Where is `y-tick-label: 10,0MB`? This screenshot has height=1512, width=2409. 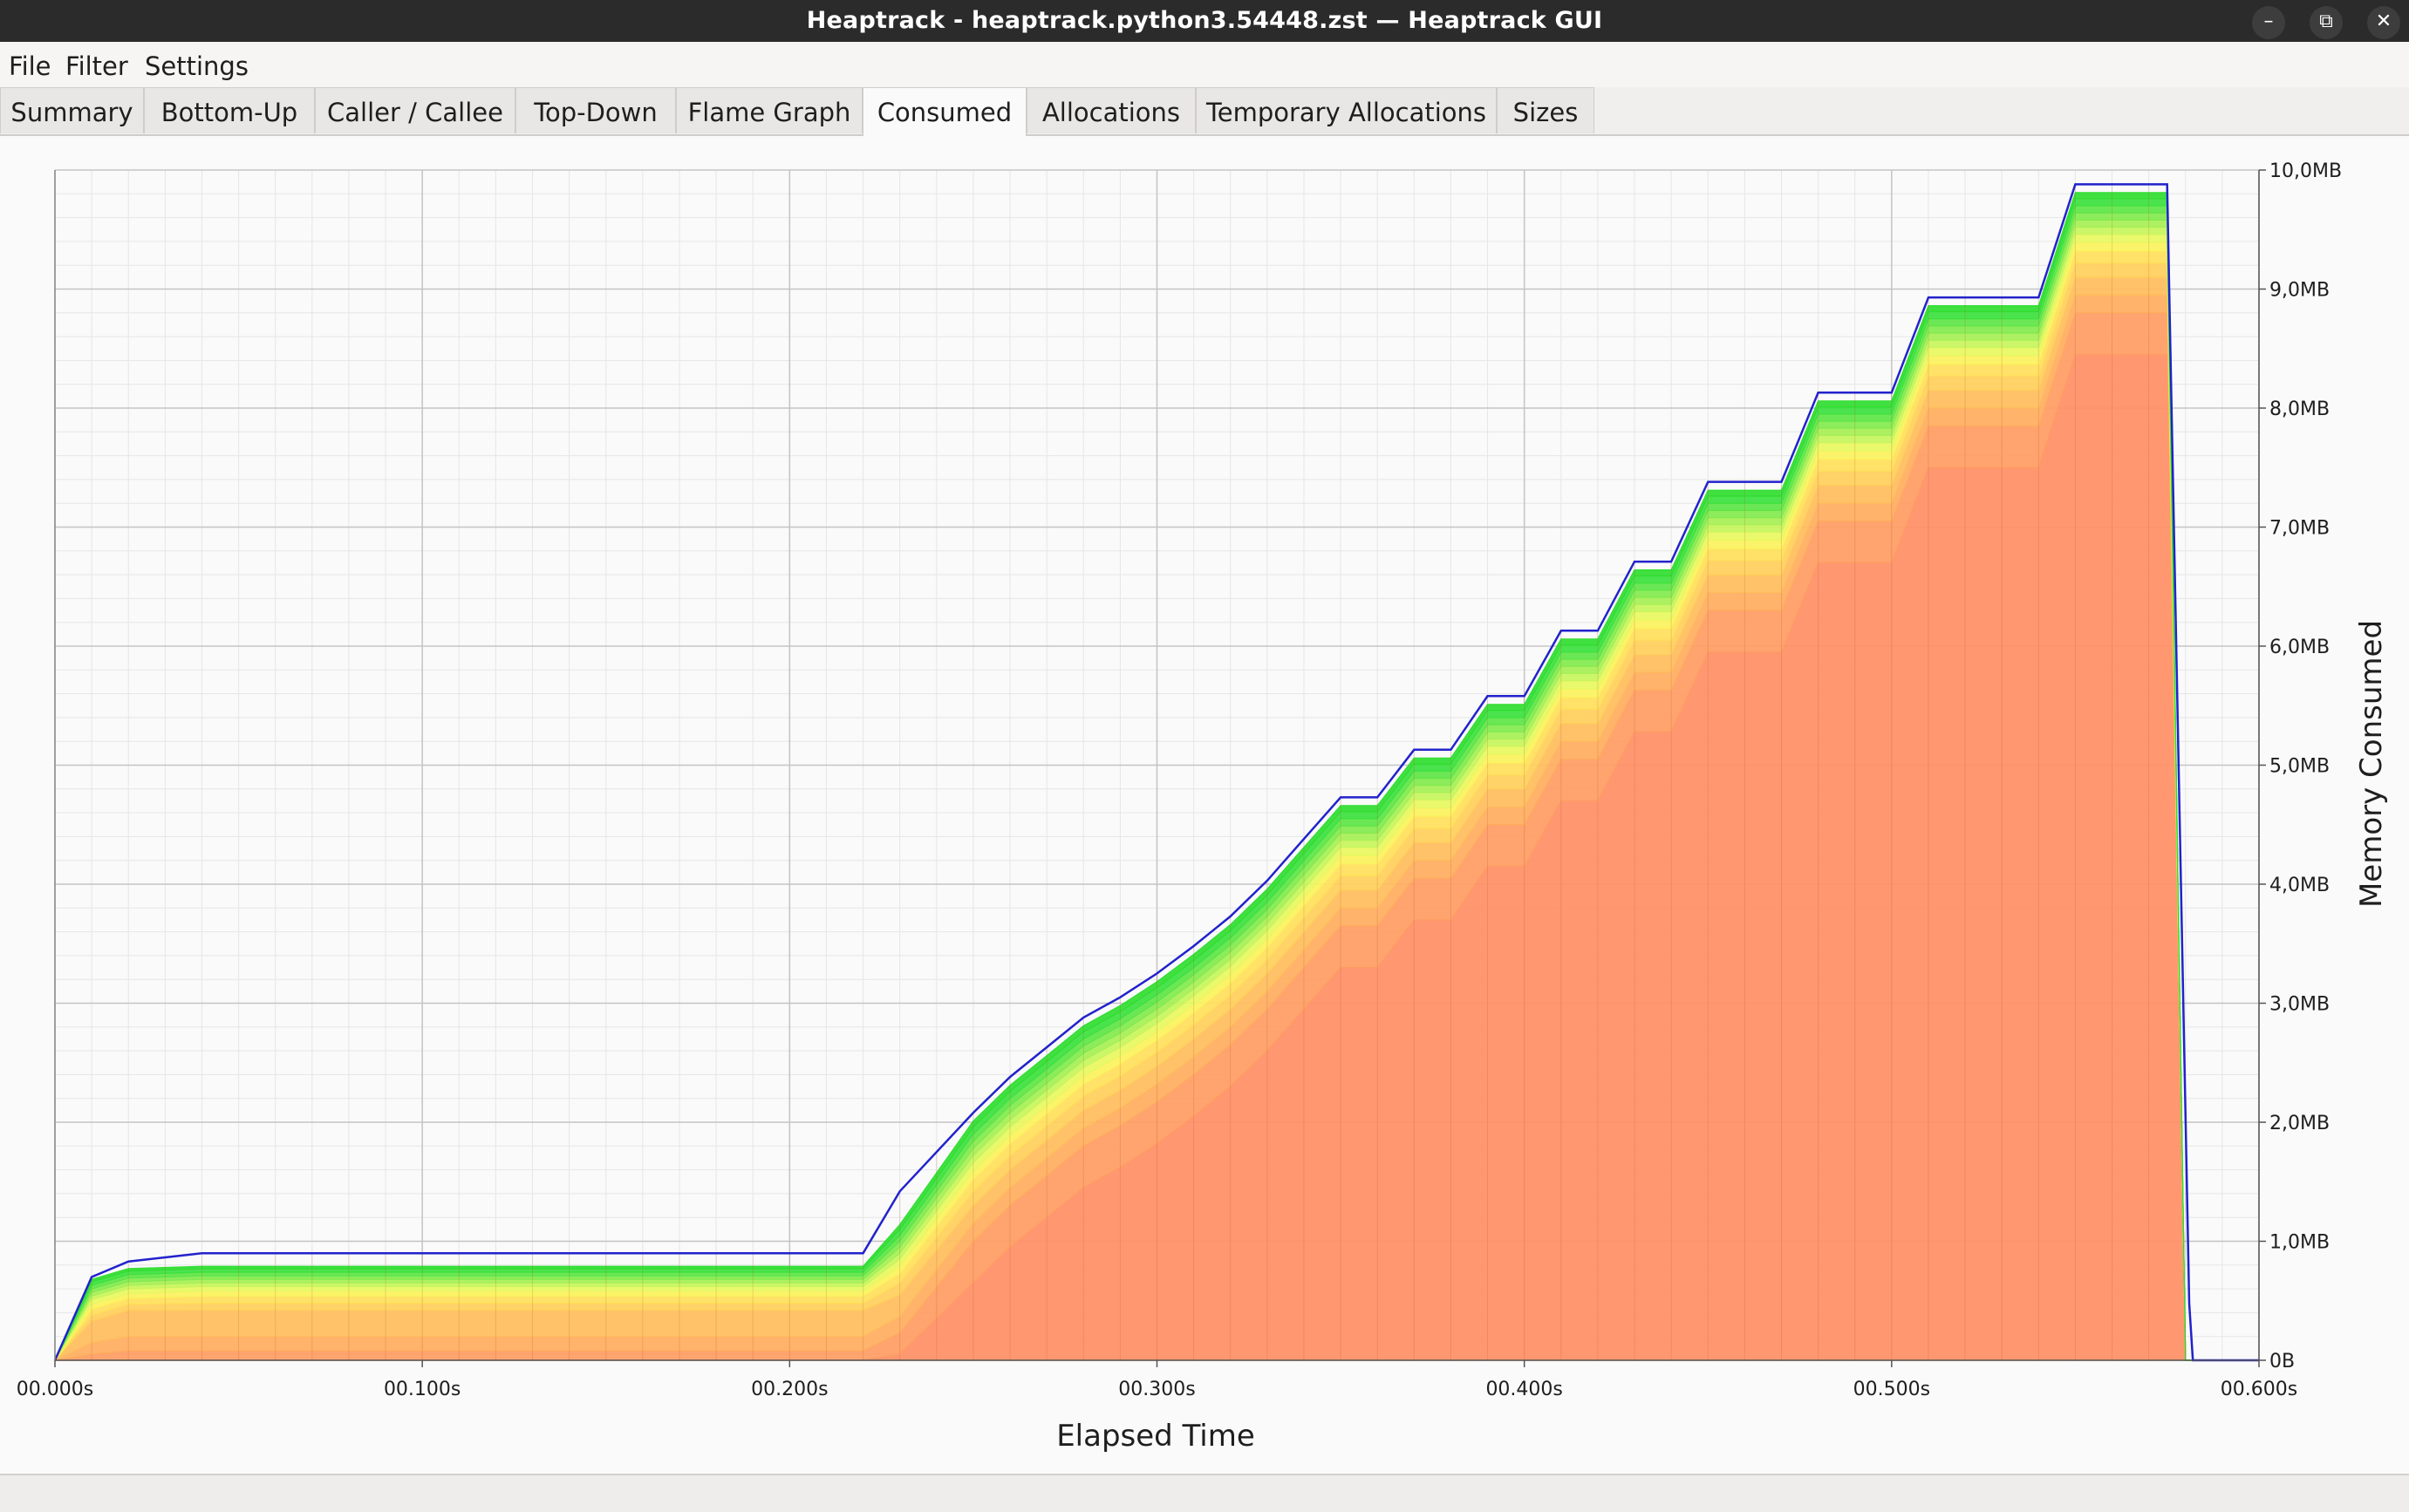
y-tick-label: 10,0MB is located at coordinates (2305, 171).